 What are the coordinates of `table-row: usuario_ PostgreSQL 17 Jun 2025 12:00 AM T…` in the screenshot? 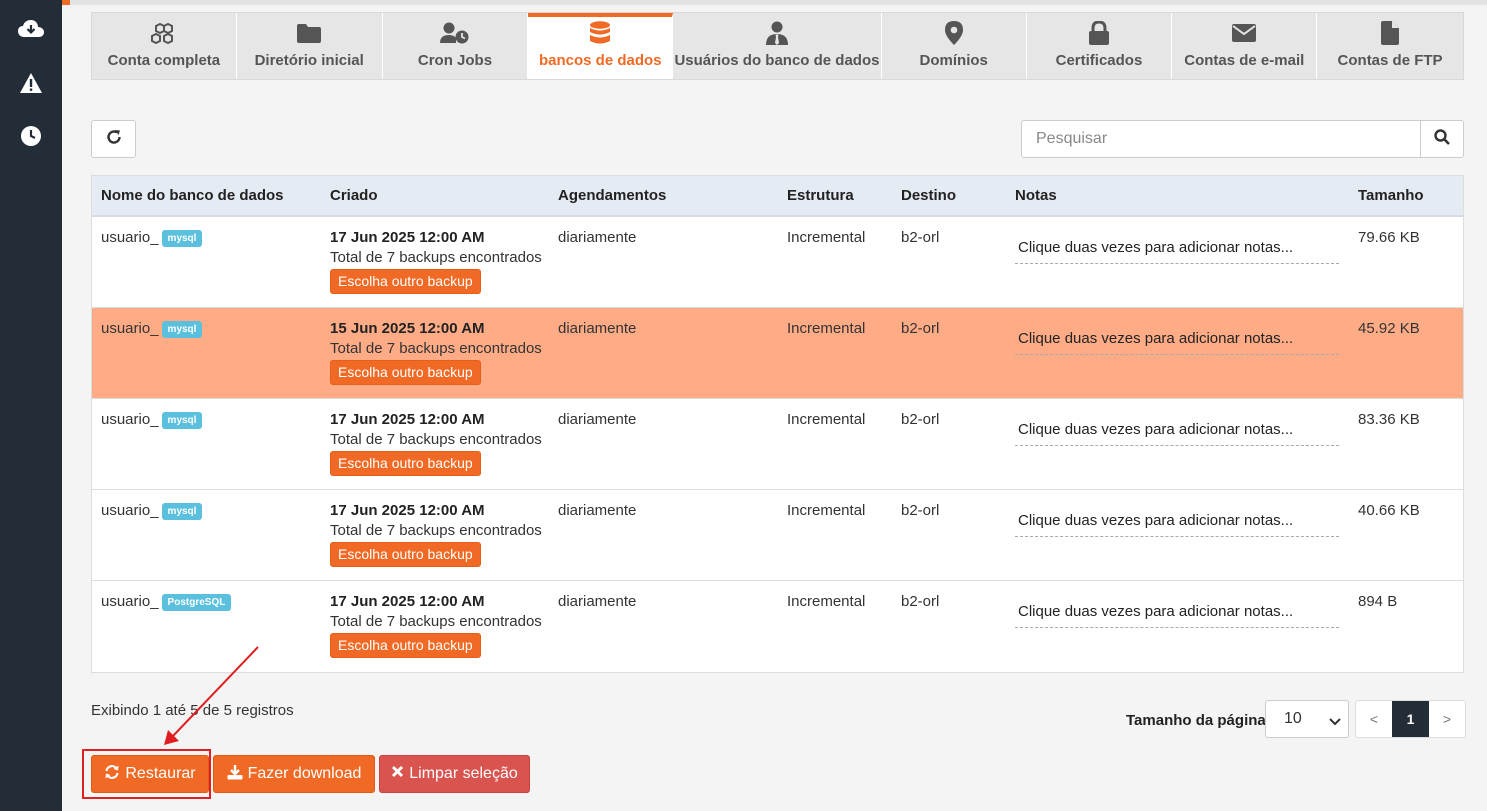 It's located at (777, 626).